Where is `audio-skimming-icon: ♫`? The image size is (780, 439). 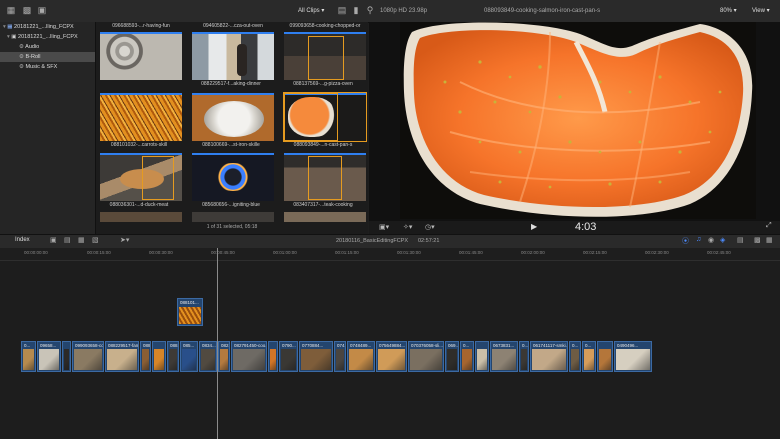
audio-skimming-icon: ♫ is located at coordinates (698, 239).